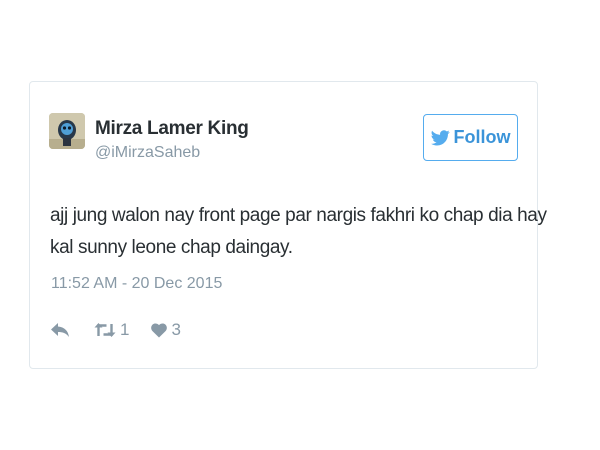 The image size is (600, 450). I want to click on author-name: Mirza Lamer King, so click(172, 129).